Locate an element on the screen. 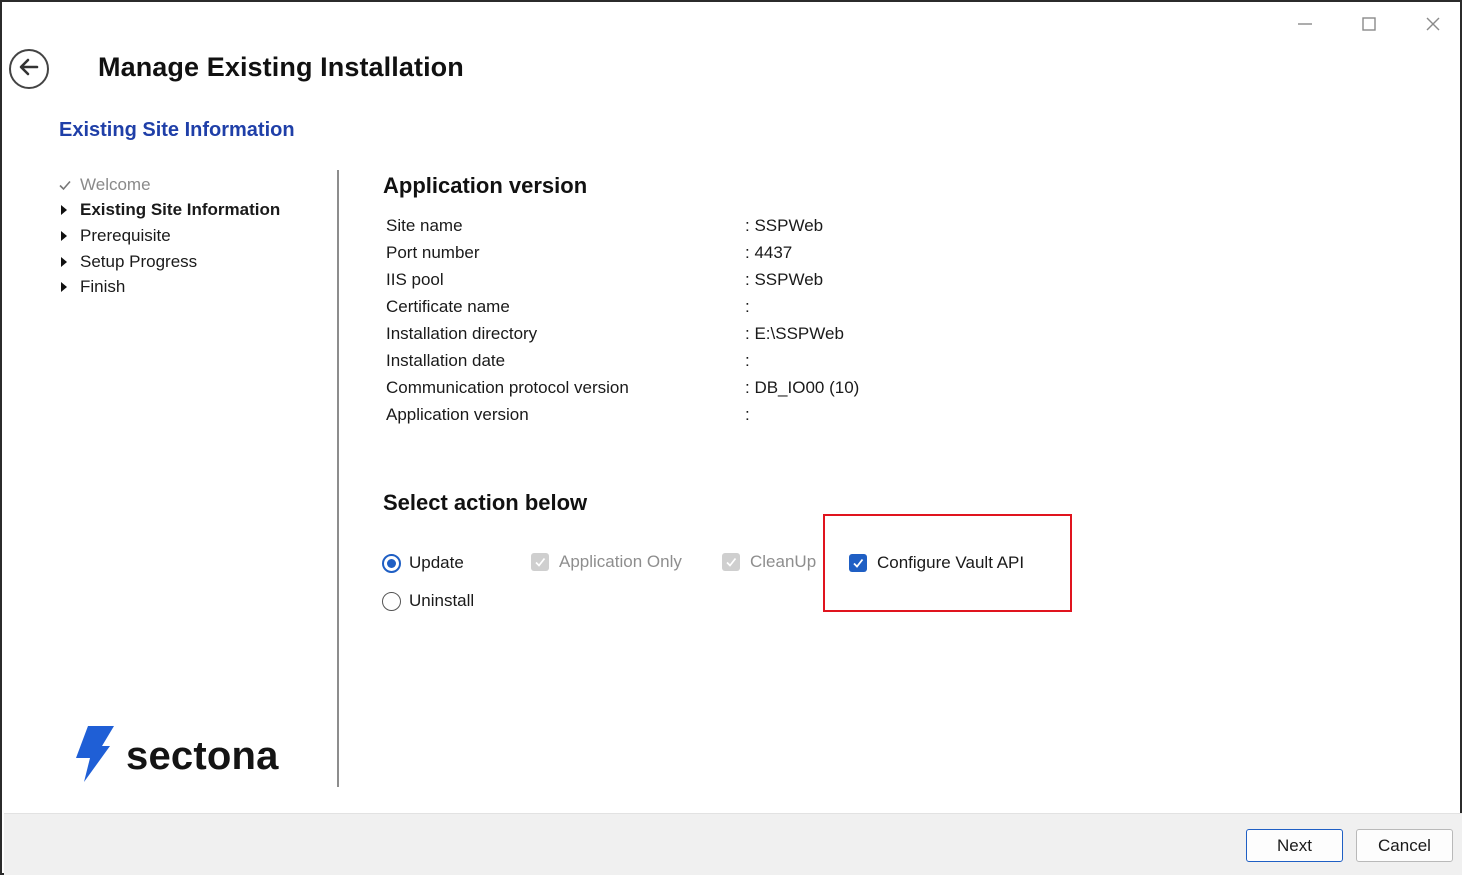 Image resolution: width=1462 pixels, height=875 pixels. info-row-port-number: Port number : 4437 is located at coordinates (622, 252).